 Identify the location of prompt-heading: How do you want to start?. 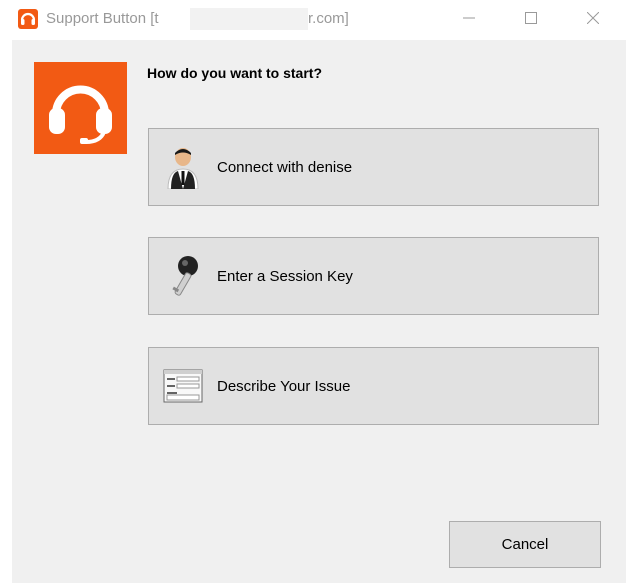
(234, 73).